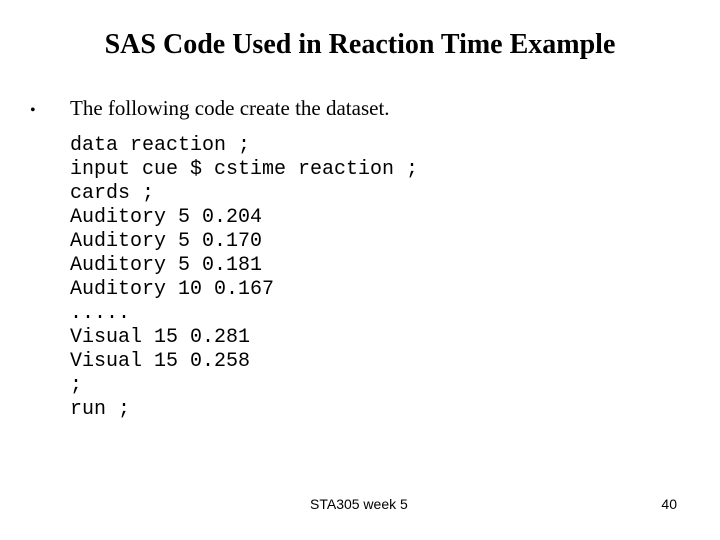  What do you see at coordinates (166, 217) in the screenshot?
I see `code-line: Auditory 5 0.204` at bounding box center [166, 217].